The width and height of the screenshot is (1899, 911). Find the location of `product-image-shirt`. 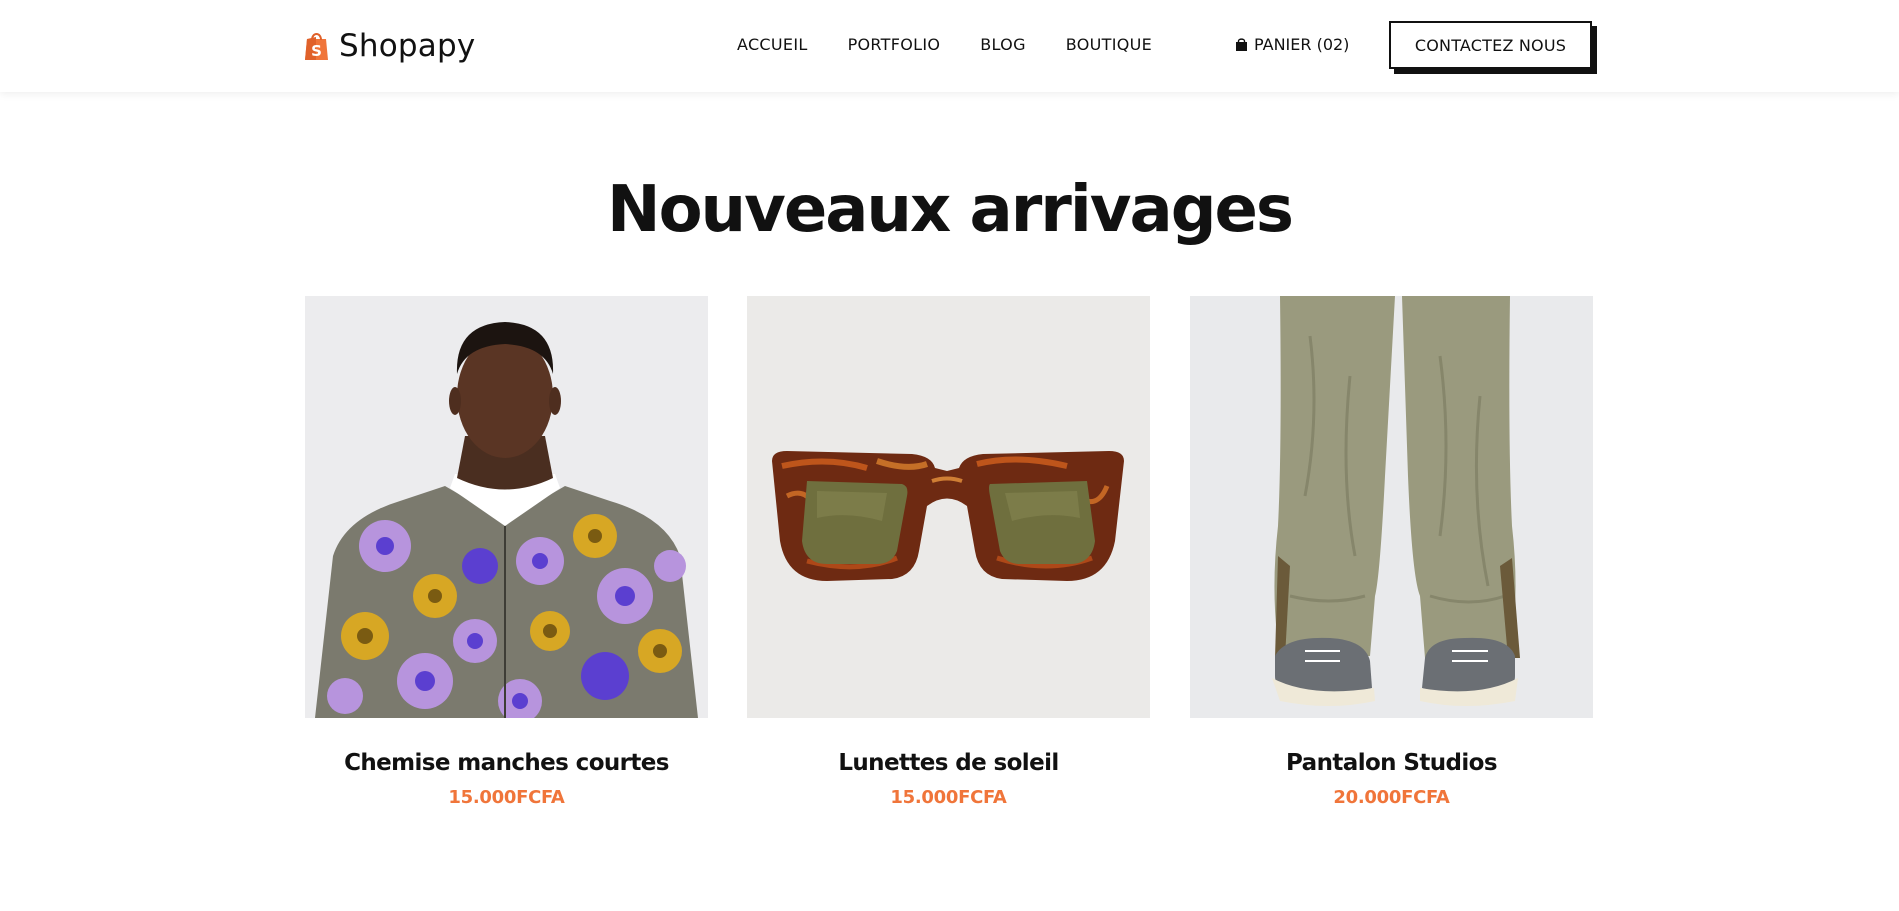

product-image-shirt is located at coordinates (506, 507).